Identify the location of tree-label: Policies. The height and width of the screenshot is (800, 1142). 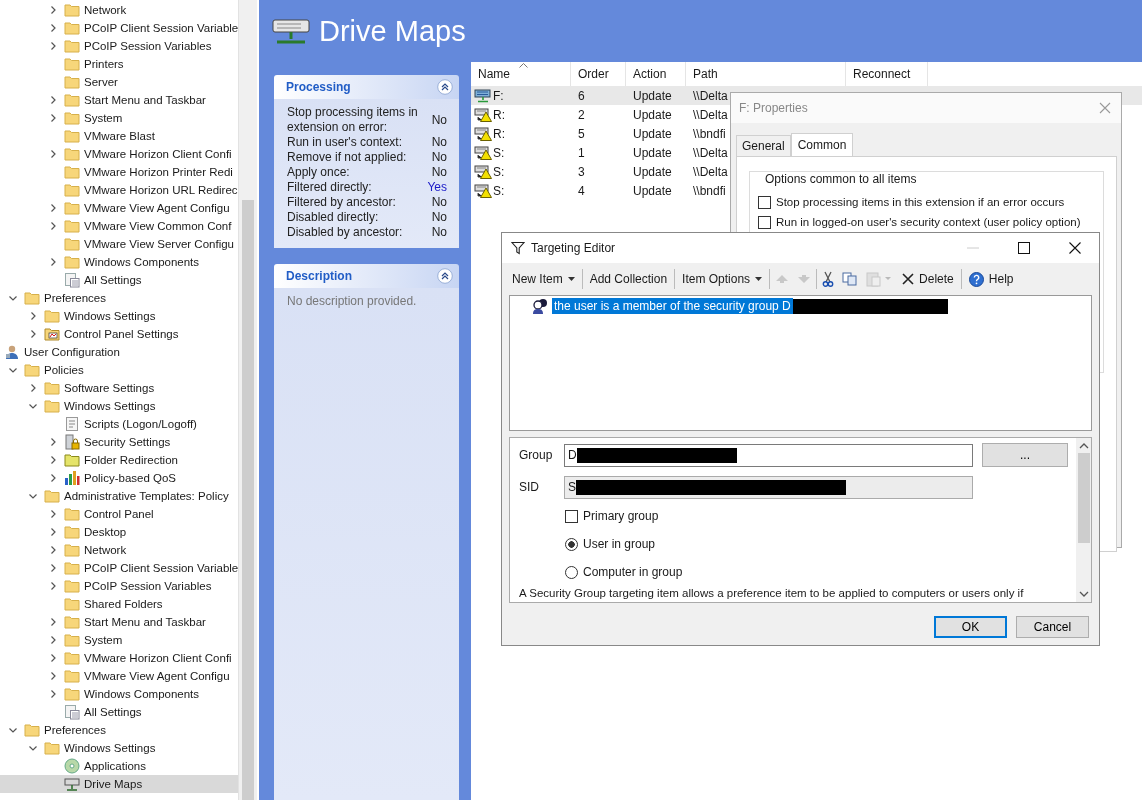
(64, 370).